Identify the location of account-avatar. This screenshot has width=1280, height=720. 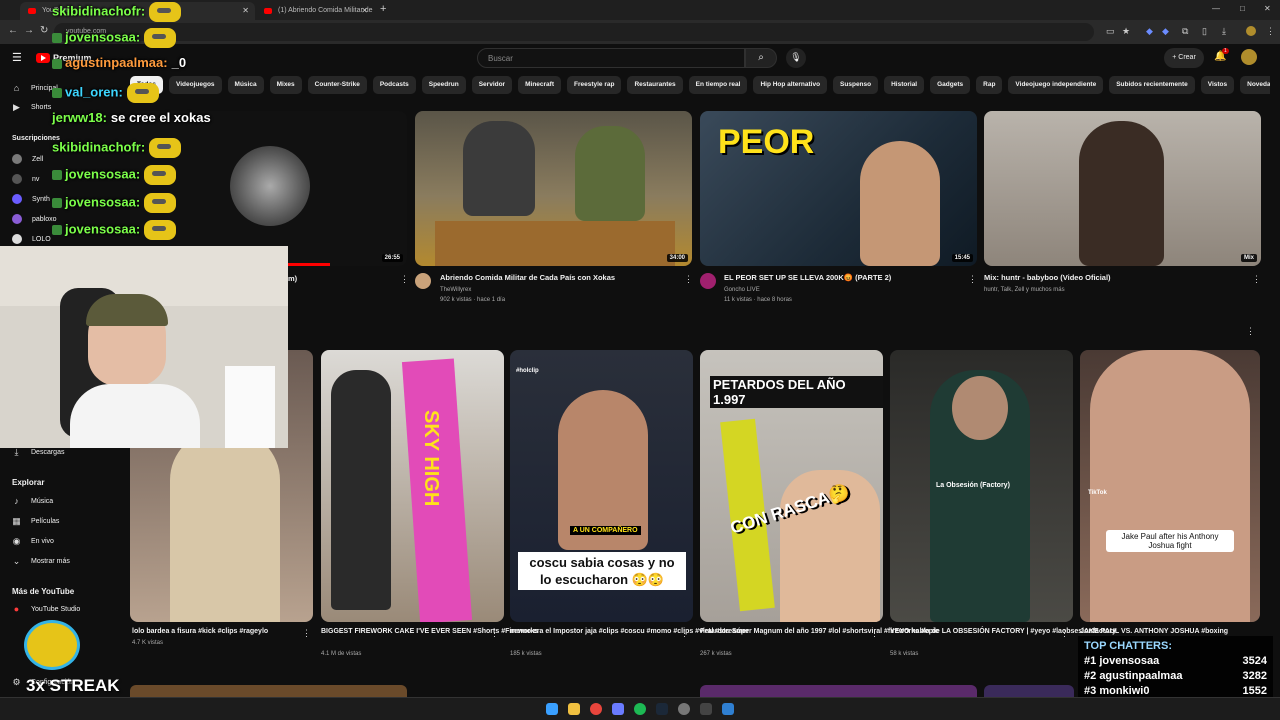
(1249, 57).